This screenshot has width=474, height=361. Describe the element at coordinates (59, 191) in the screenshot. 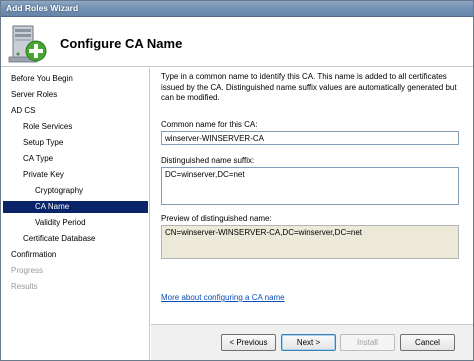

I see `nav-item-cryptography: Cryptography` at that location.